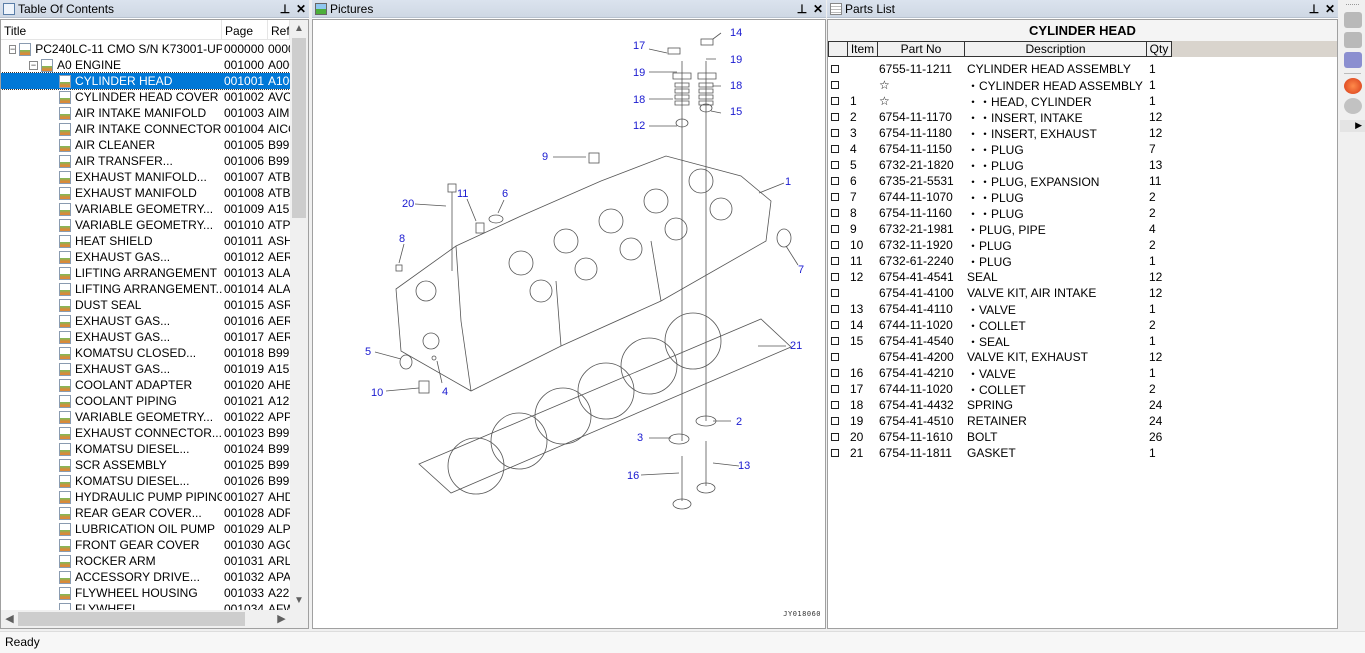 The image size is (1365, 653). What do you see at coordinates (145, 417) in the screenshot?
I see `toc-item: VARIABLE GEOMETRY... 001022 APP` at bounding box center [145, 417].